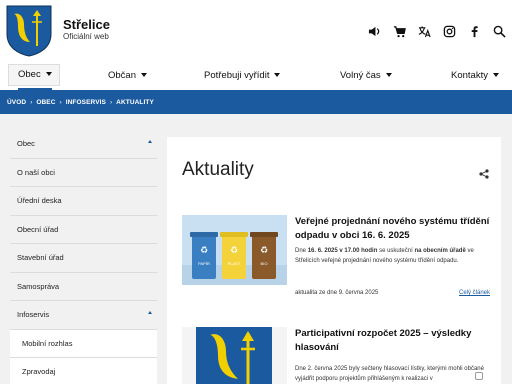 Image resolution: width=512 pixels, height=384 pixels. I want to click on sidebar-item-samosprava: Samospráva, so click(83, 287).